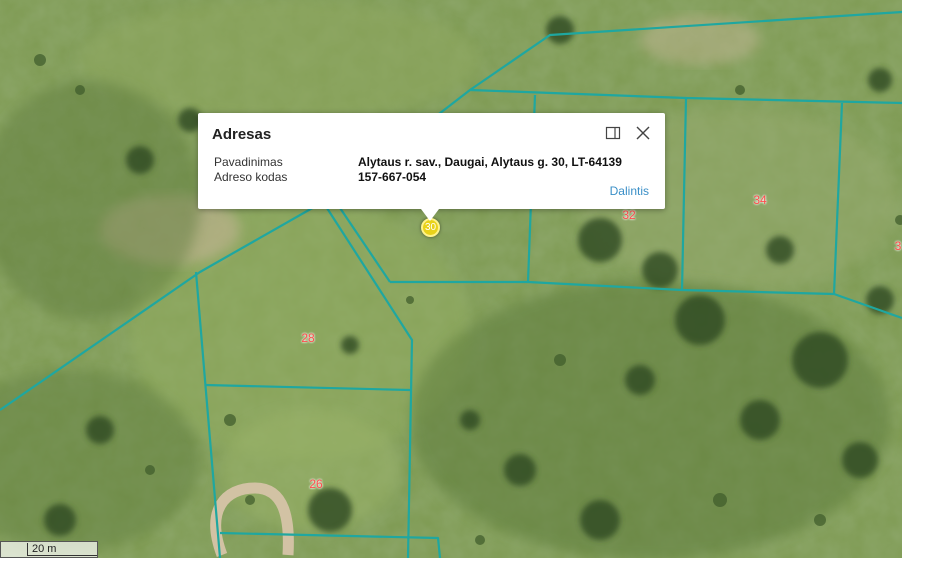 Image resolution: width=935 pixels, height=570 pixels. I want to click on parcel-number: 34, so click(760, 200).